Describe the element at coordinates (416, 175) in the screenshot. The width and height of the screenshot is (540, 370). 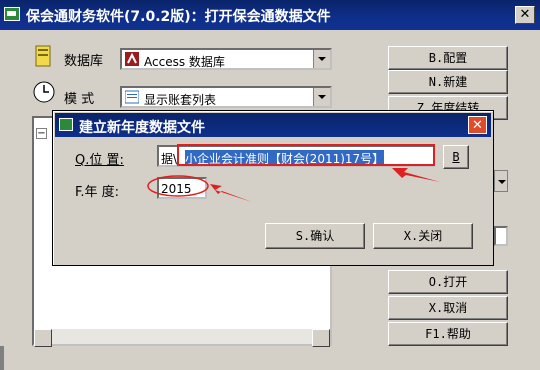
I see `location-arrow-icon` at that location.